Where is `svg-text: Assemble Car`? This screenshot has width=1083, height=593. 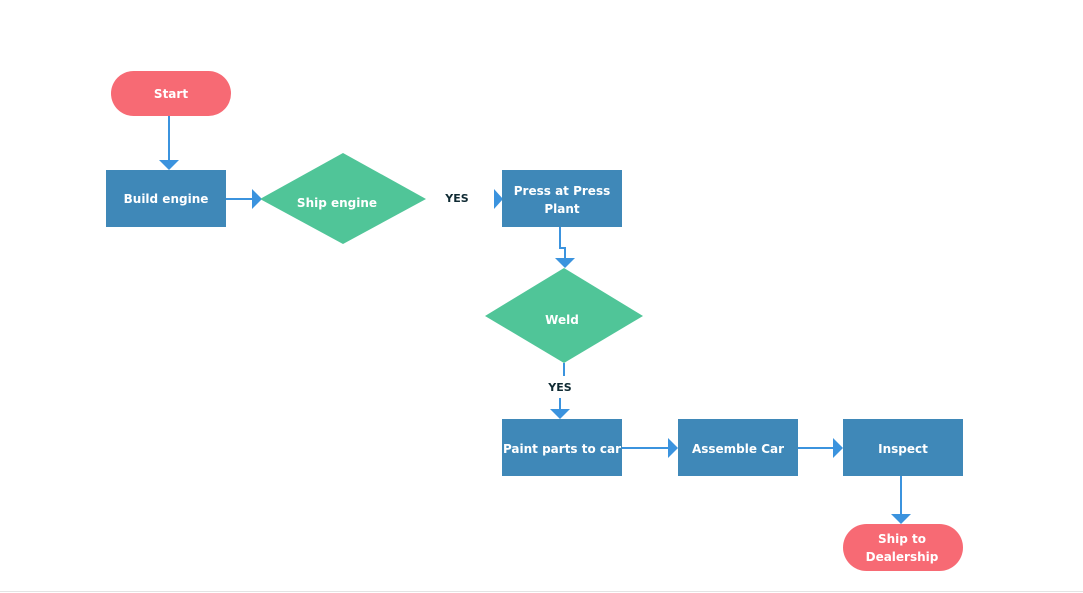 svg-text: Assemble Car is located at coordinates (738, 449).